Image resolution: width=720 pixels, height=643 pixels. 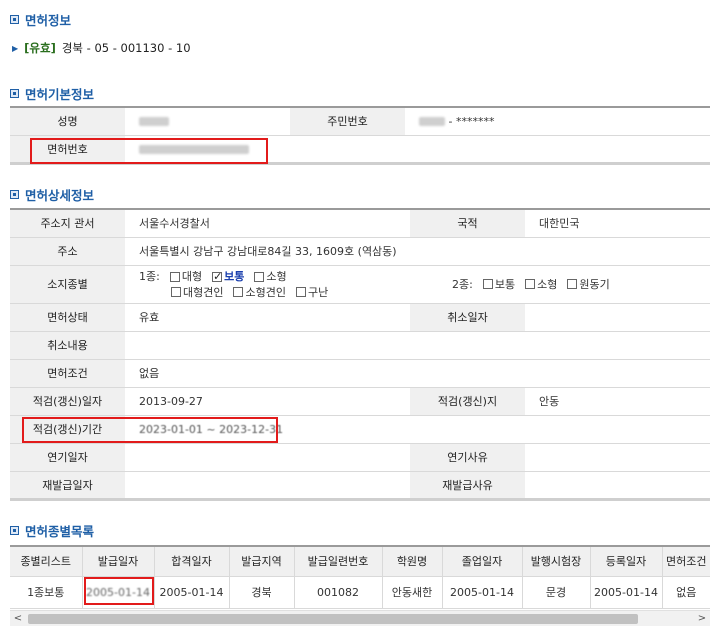 I want to click on name-value, so click(x=207, y=121).